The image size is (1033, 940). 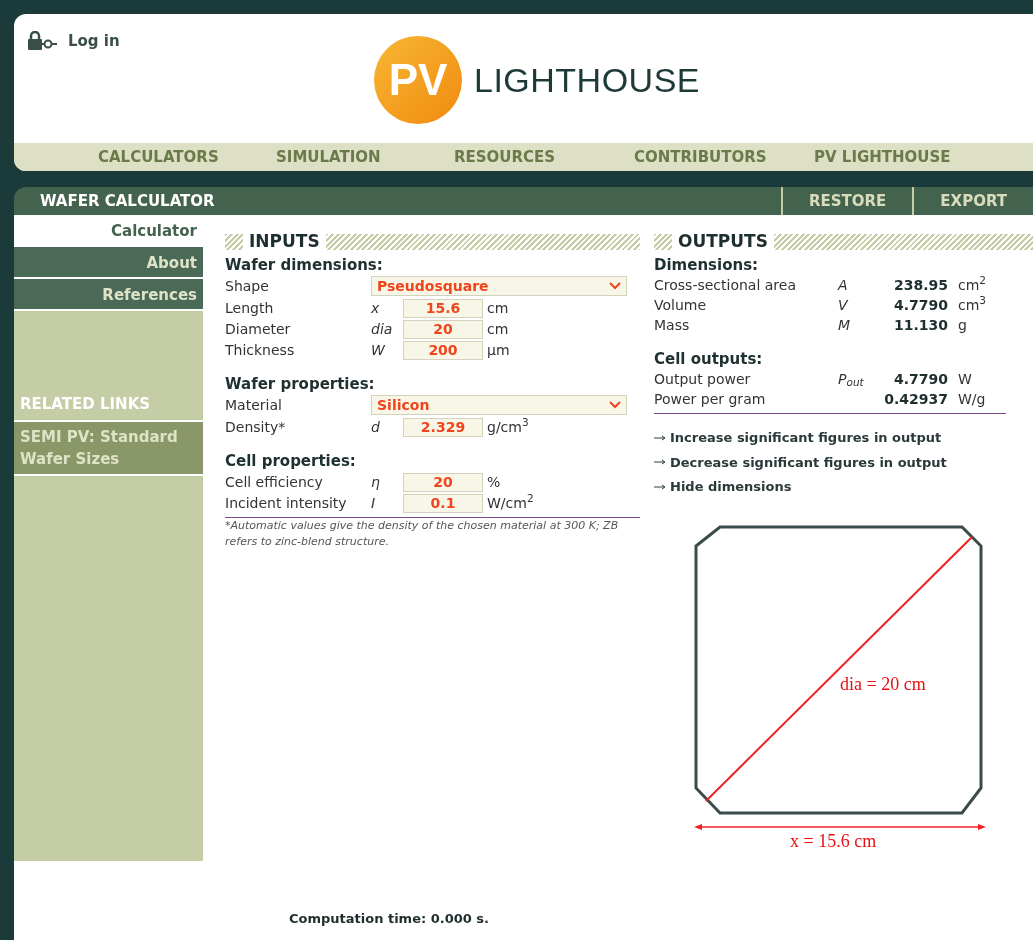 I want to click on output-label: Power per gram, so click(x=710, y=399).